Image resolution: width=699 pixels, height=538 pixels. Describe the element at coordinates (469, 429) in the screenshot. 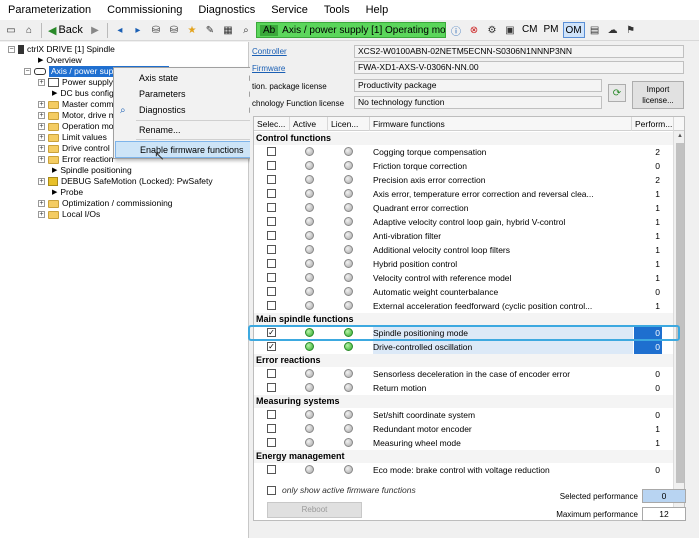

I see `table-row: Redundant motor encoder 1` at that location.